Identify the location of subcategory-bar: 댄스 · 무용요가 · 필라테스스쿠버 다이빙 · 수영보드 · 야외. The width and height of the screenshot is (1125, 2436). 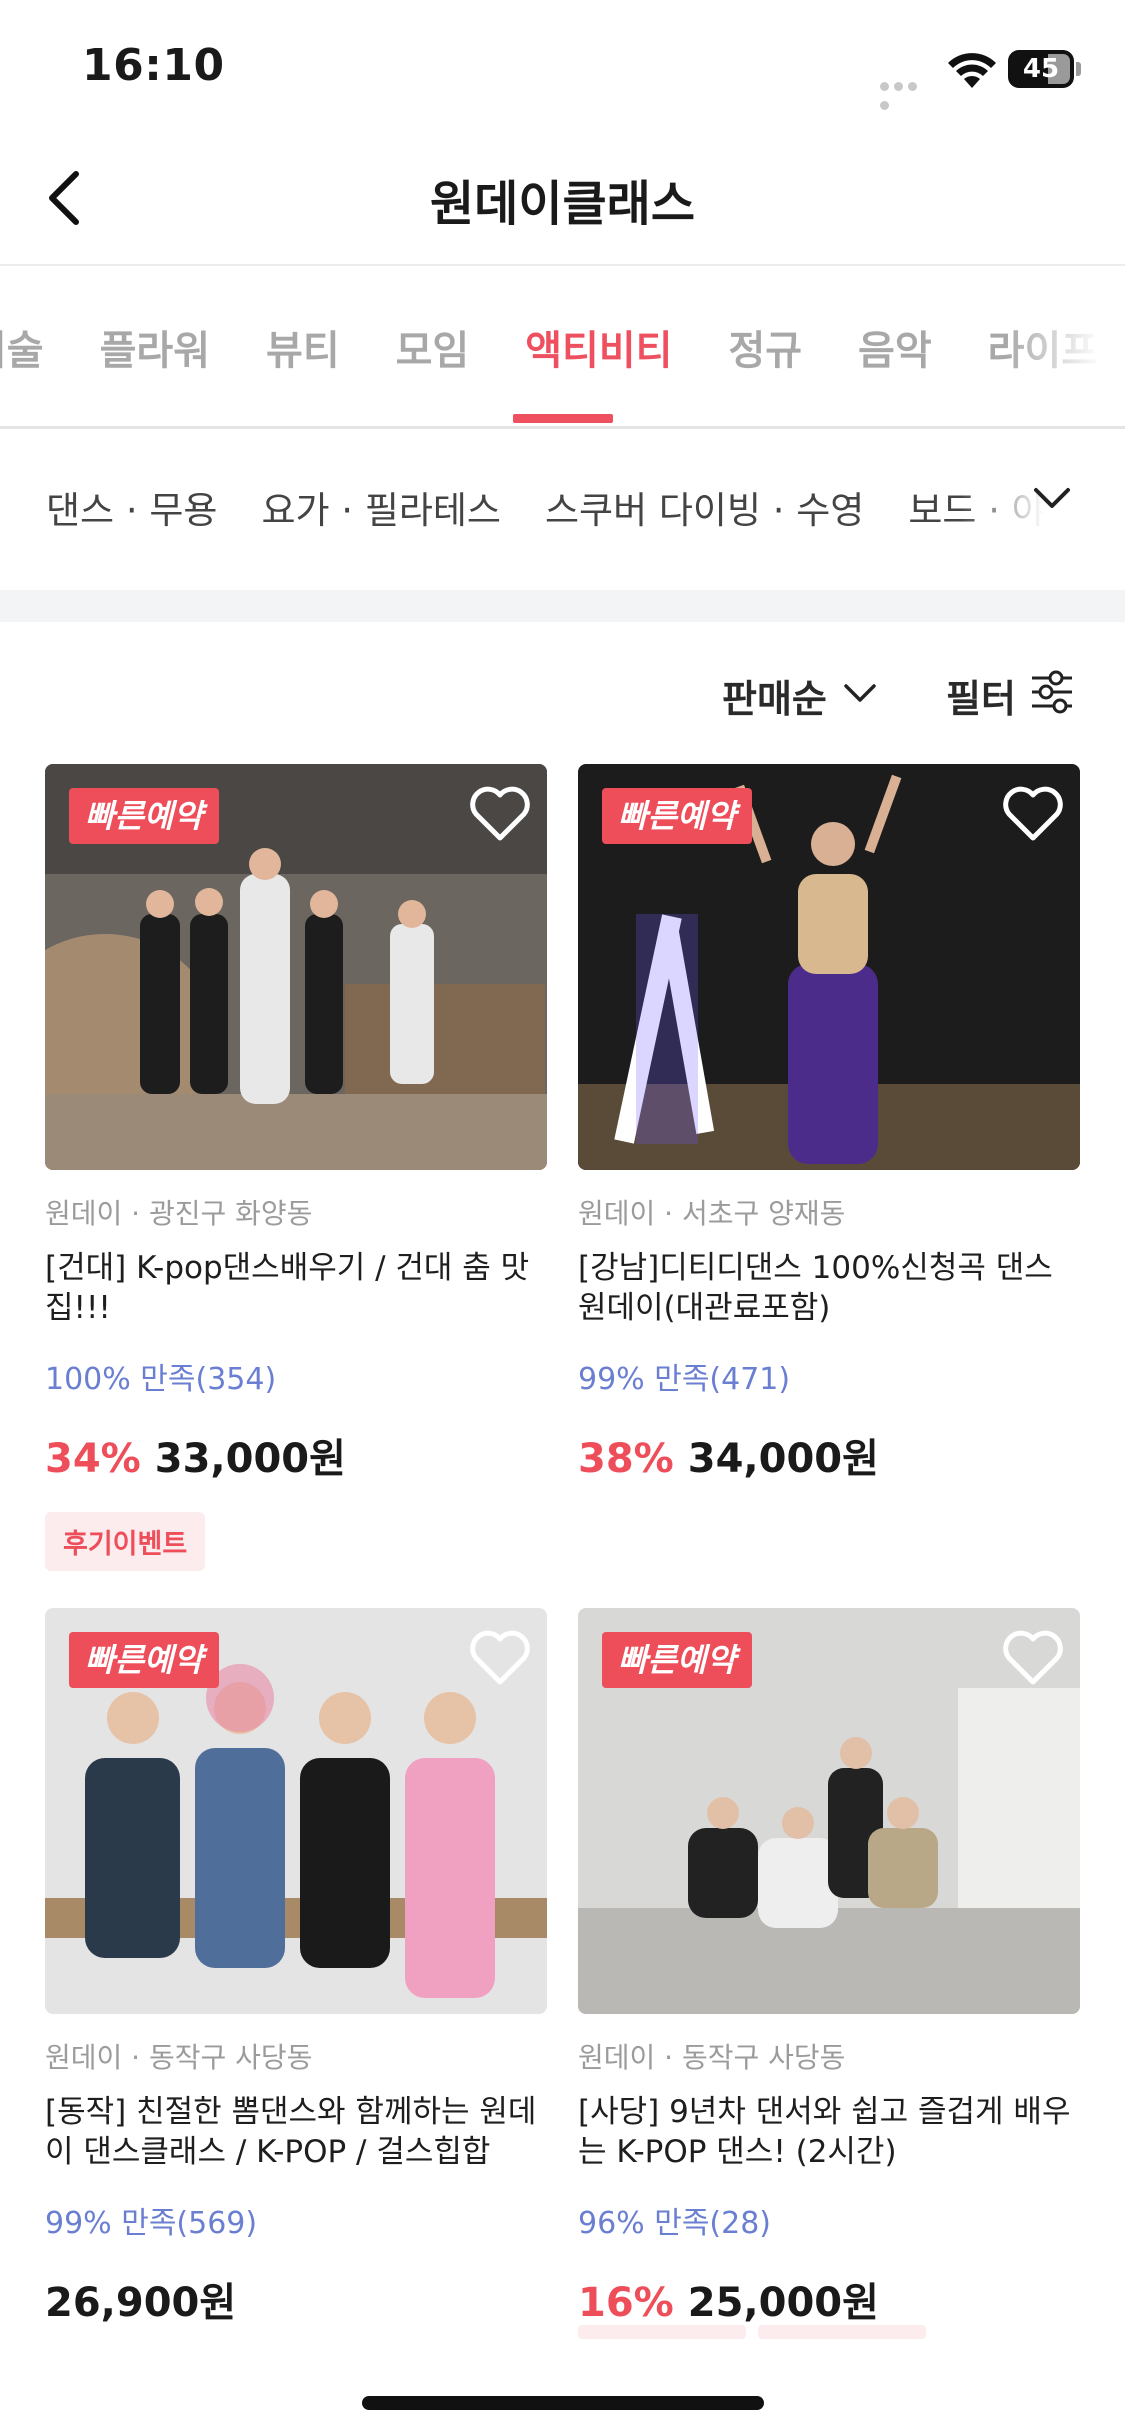
(562, 509).